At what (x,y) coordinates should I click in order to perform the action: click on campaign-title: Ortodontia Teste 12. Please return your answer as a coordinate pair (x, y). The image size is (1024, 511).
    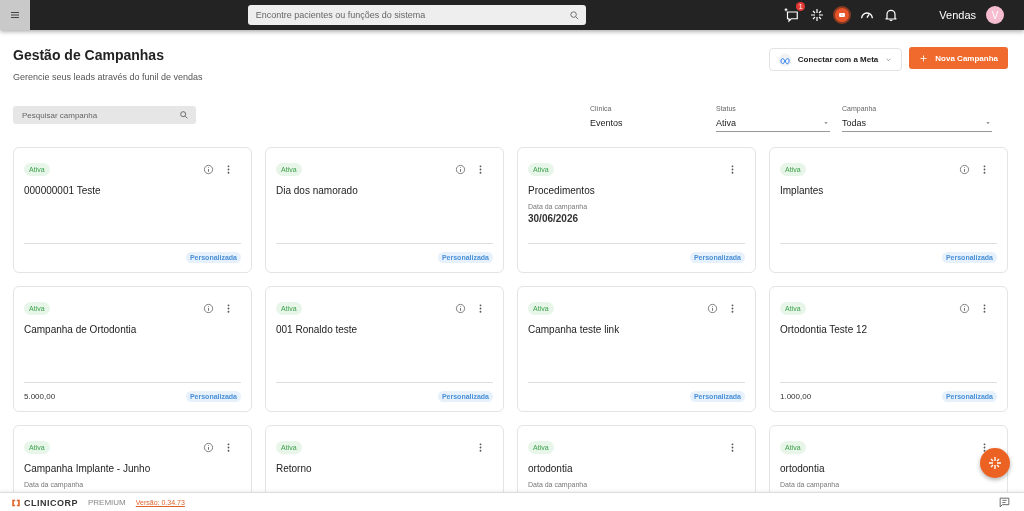
    Looking at the image, I should click on (824, 329).